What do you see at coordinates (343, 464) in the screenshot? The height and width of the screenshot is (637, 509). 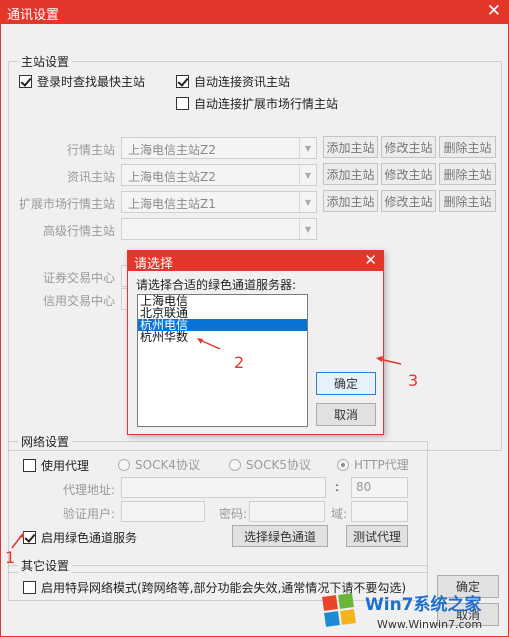 I see `radio-selected-icon` at bounding box center [343, 464].